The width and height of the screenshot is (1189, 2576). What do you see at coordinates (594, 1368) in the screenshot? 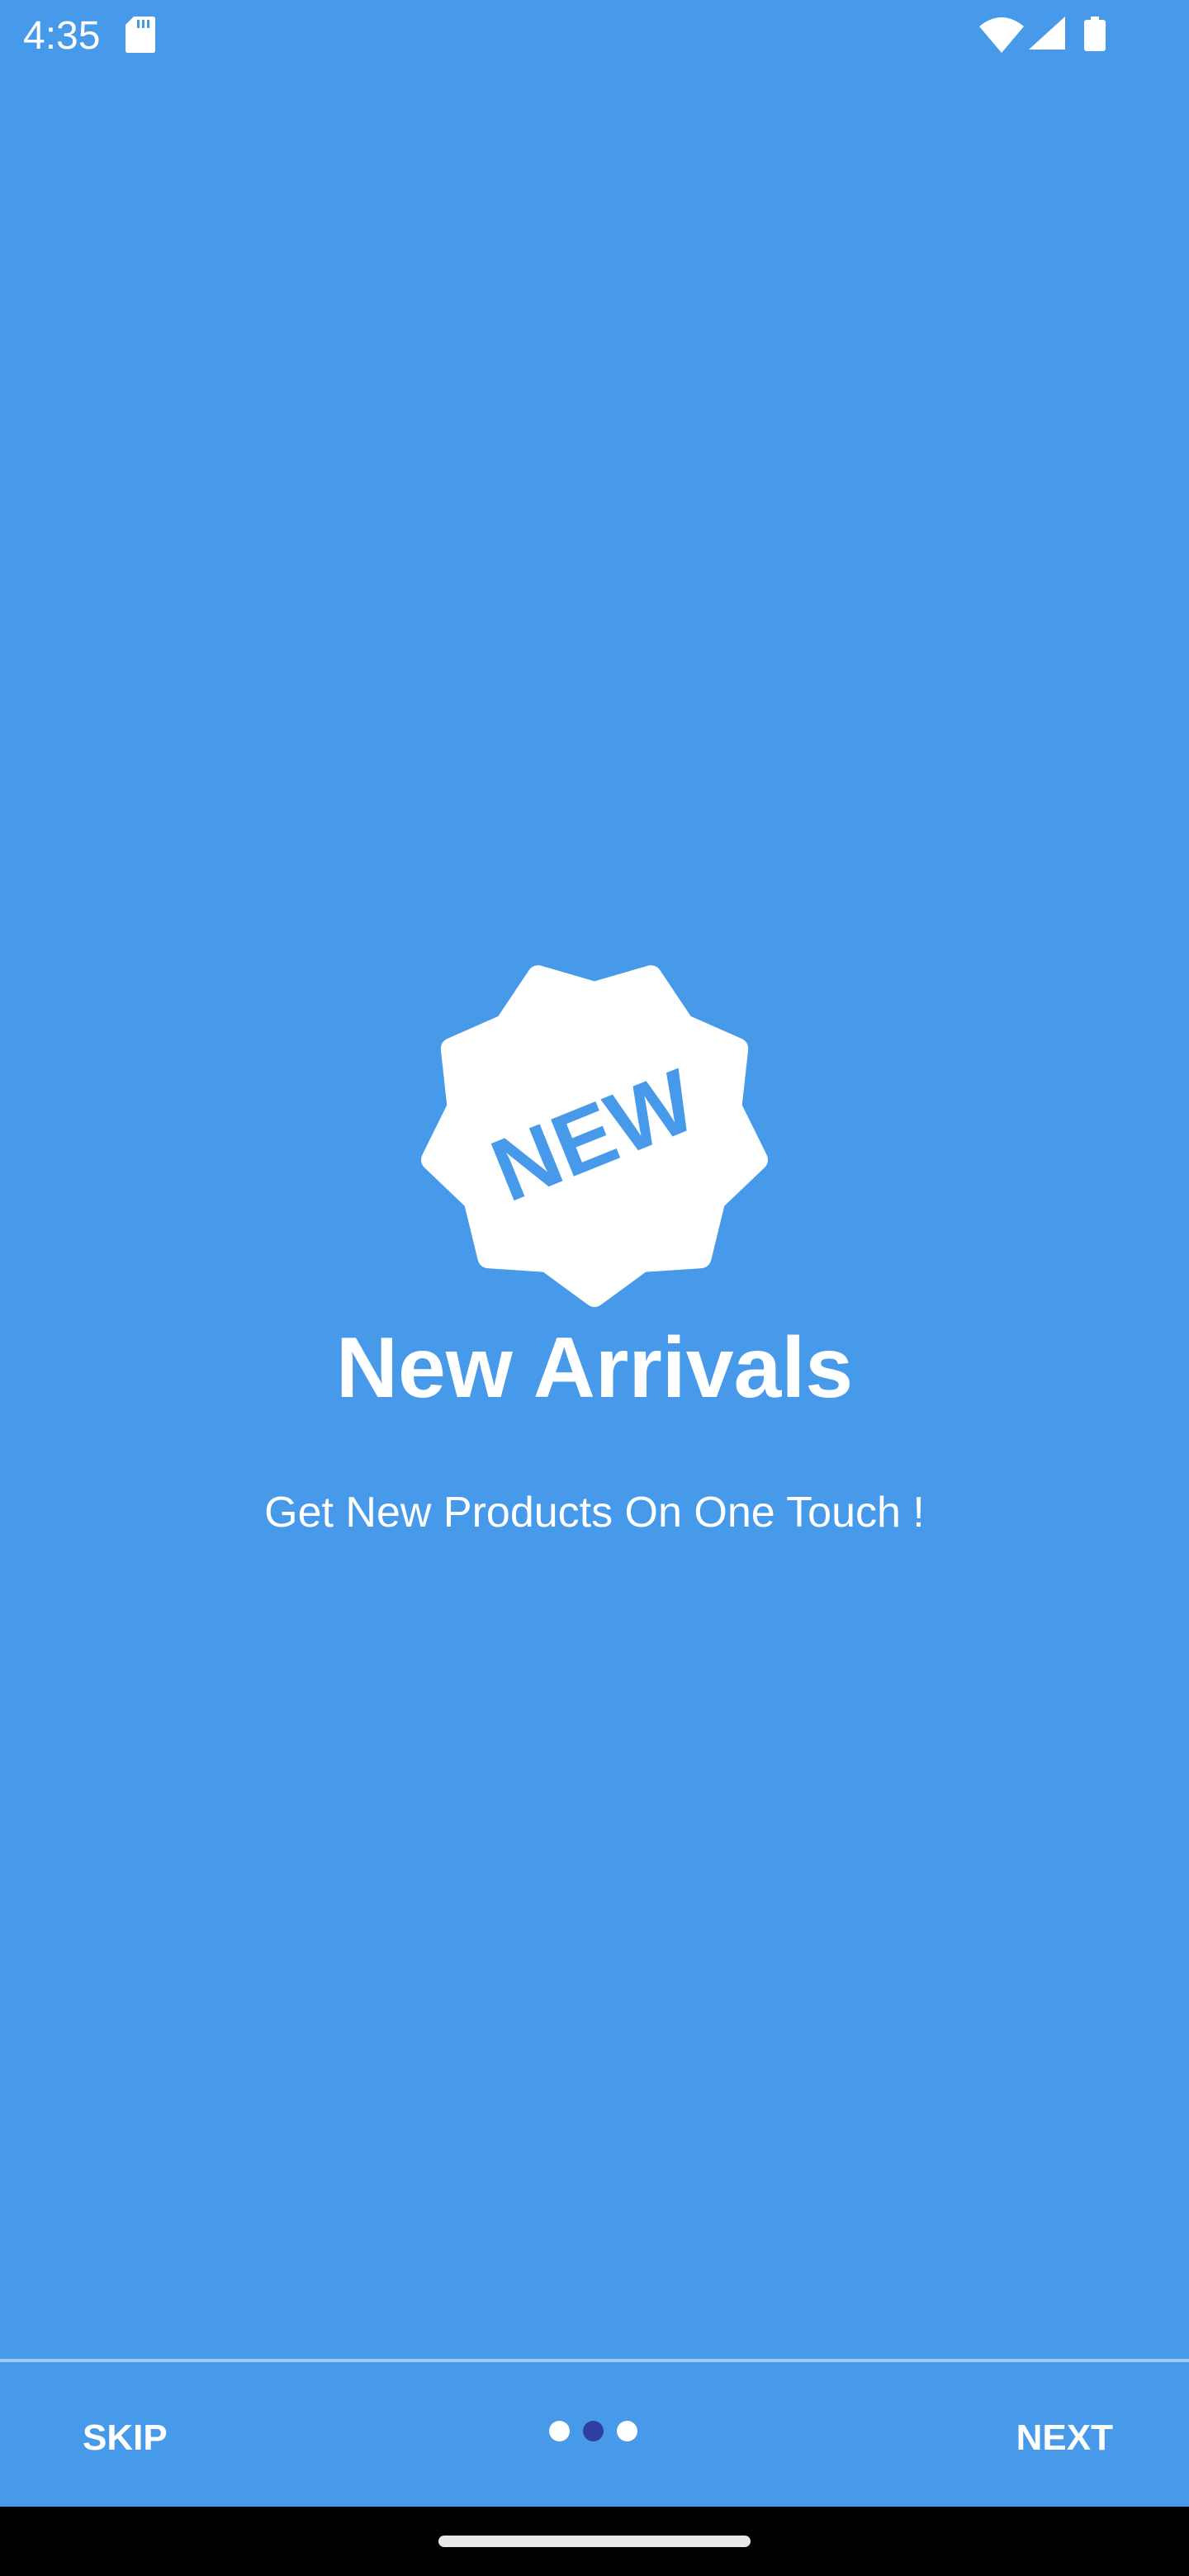
I see `page-title: New Arrivals` at bounding box center [594, 1368].